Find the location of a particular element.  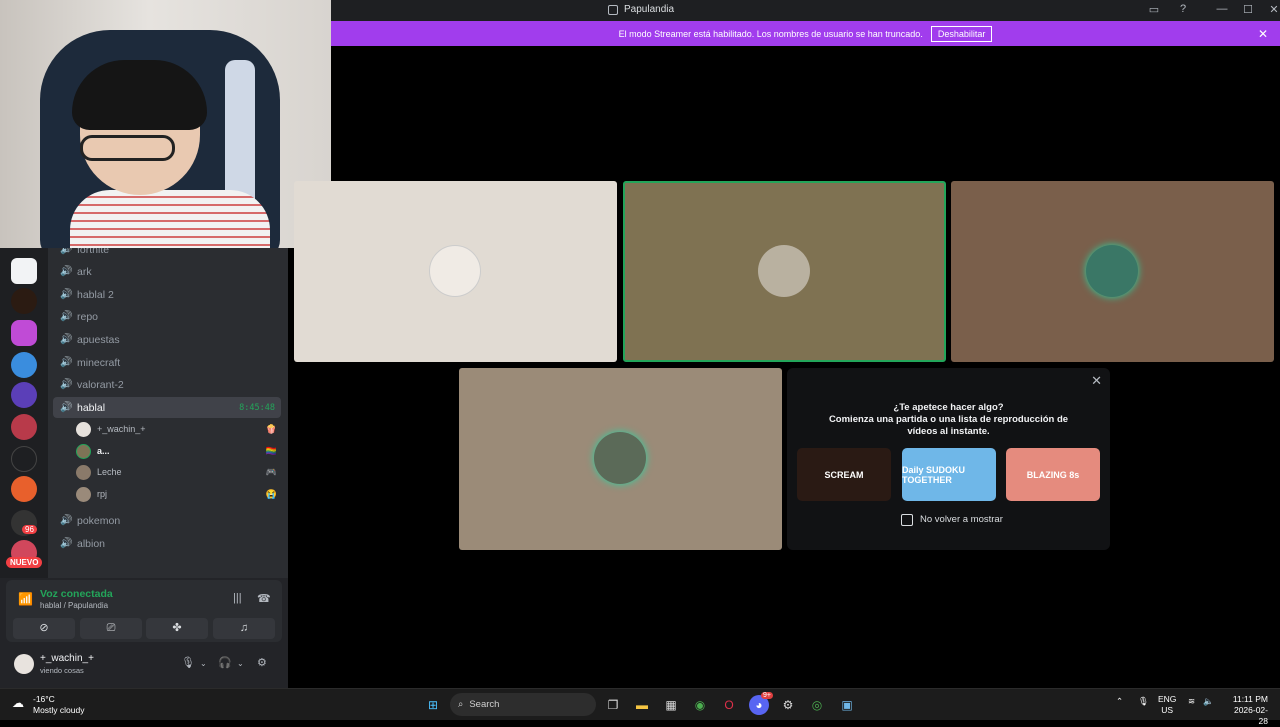

activities-button: ✤ is located at coordinates (177, 628).